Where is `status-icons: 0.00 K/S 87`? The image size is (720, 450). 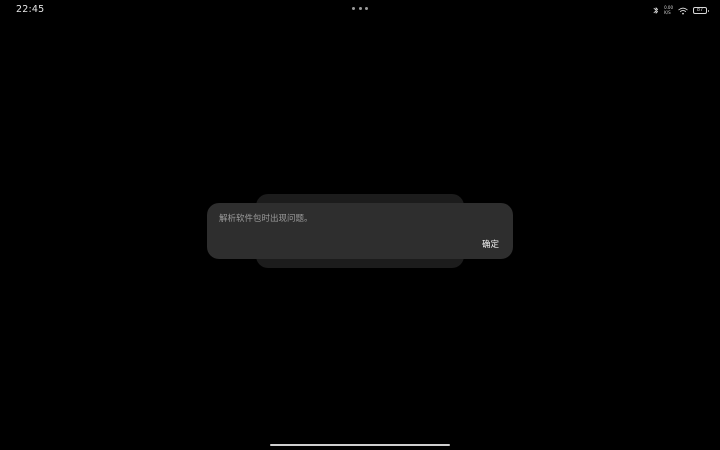
status-icons: 0.00 K/S 87 is located at coordinates (681, 10).